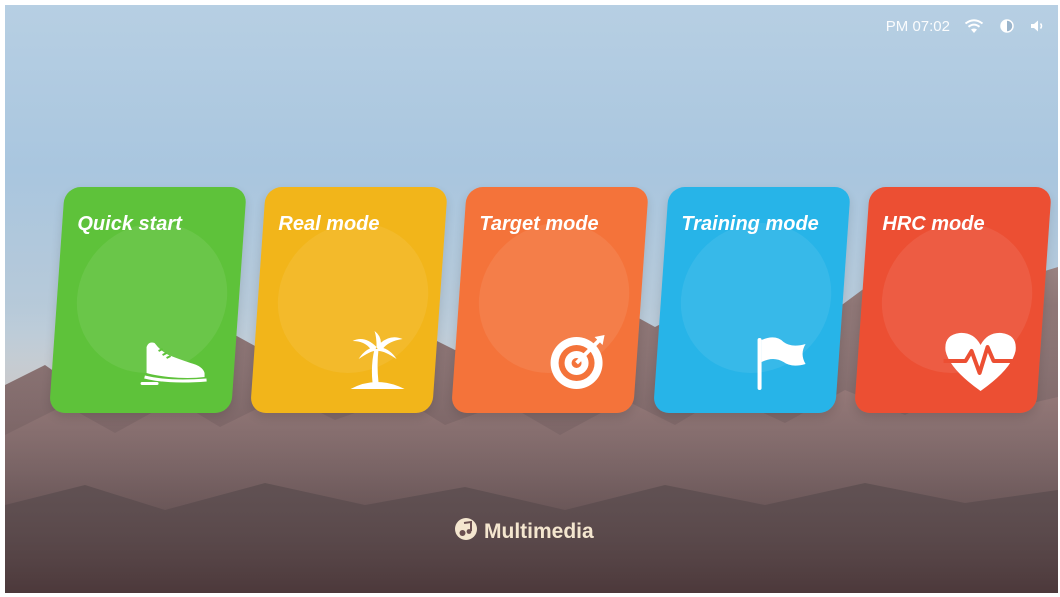 The width and height of the screenshot is (1060, 597). I want to click on target-icon, so click(578, 362).